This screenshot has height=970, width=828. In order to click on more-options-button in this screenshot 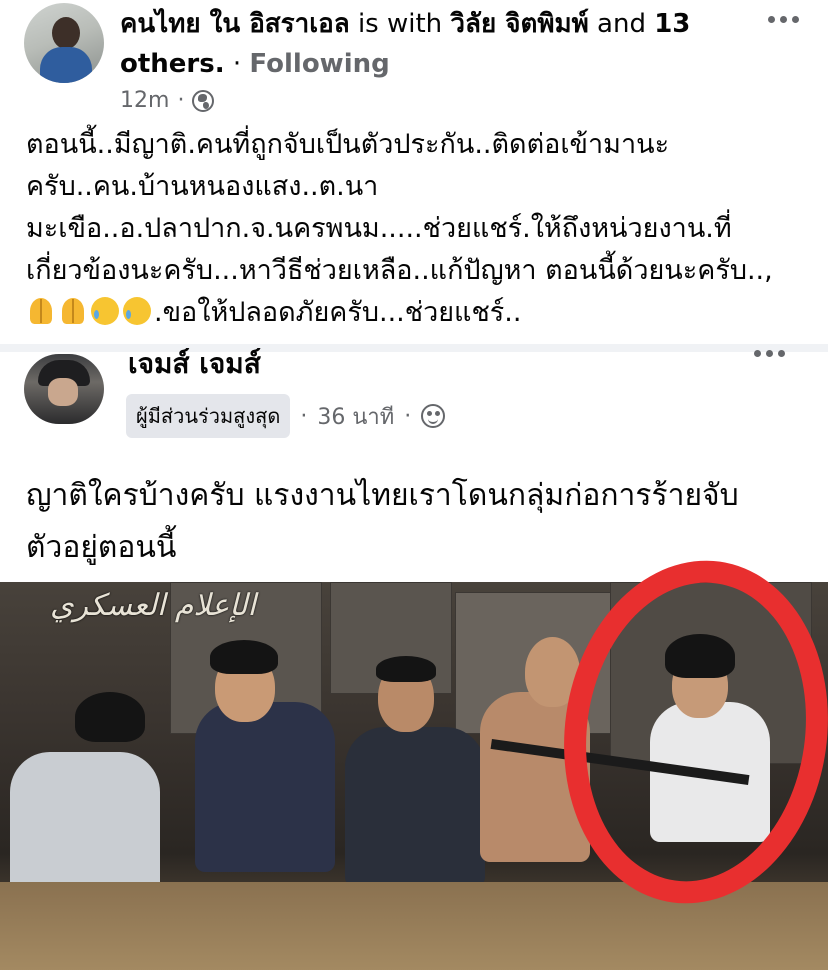, I will do `click(783, 19)`.